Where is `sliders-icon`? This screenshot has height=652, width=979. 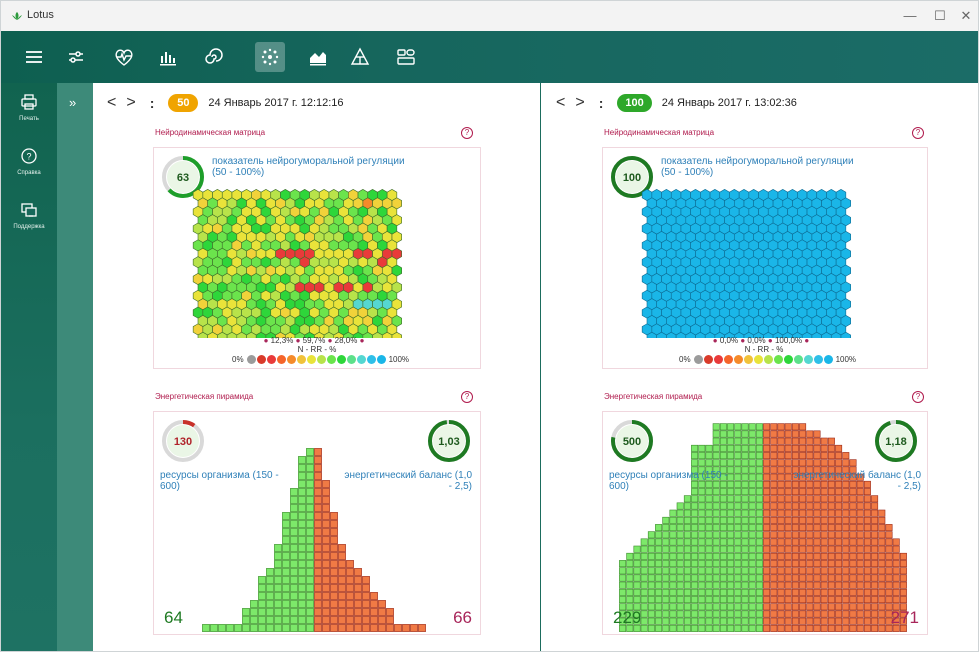
sliders-icon is located at coordinates (76, 57).